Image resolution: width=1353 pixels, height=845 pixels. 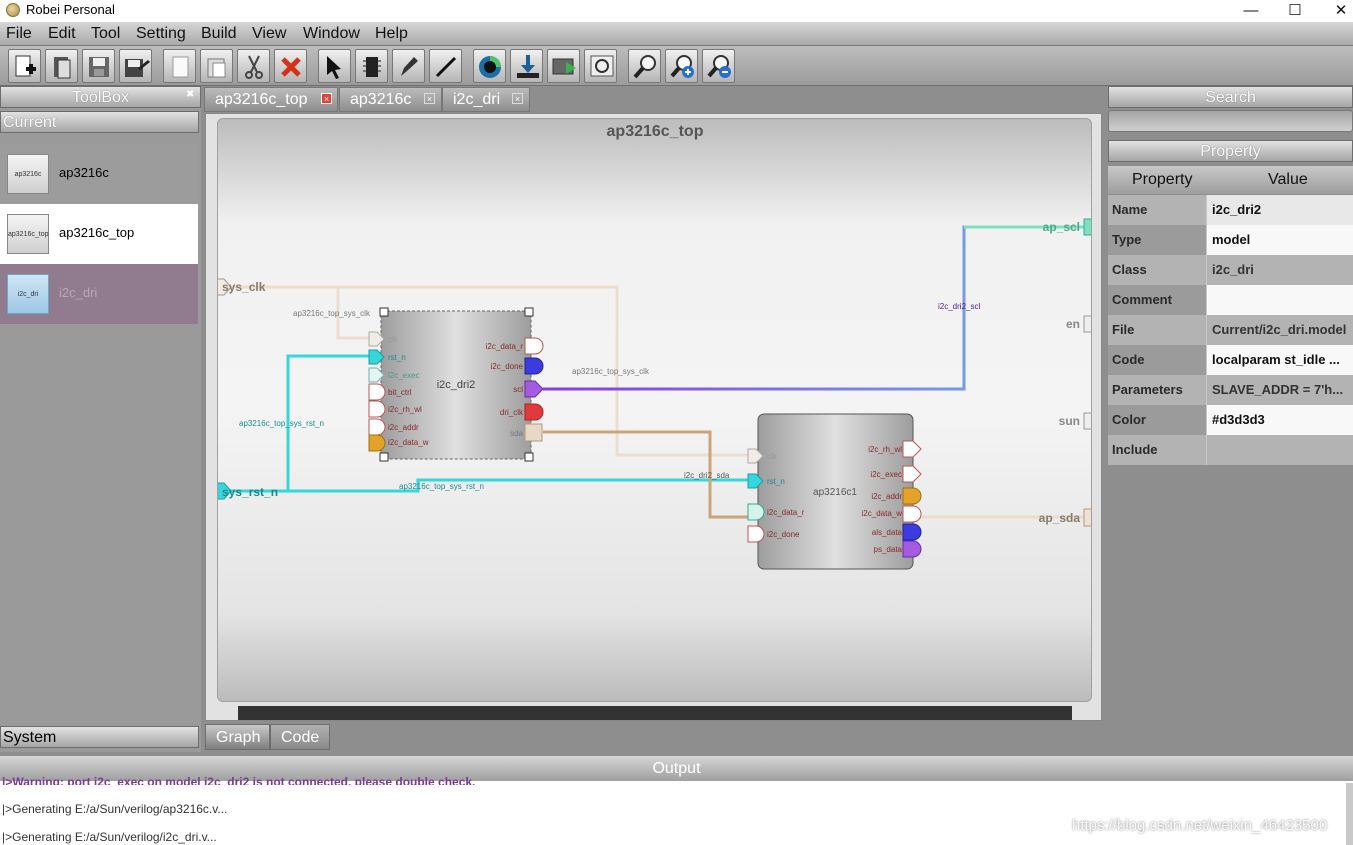 I want to click on property-row: Name i2c_dri2, so click(x=1230, y=210).